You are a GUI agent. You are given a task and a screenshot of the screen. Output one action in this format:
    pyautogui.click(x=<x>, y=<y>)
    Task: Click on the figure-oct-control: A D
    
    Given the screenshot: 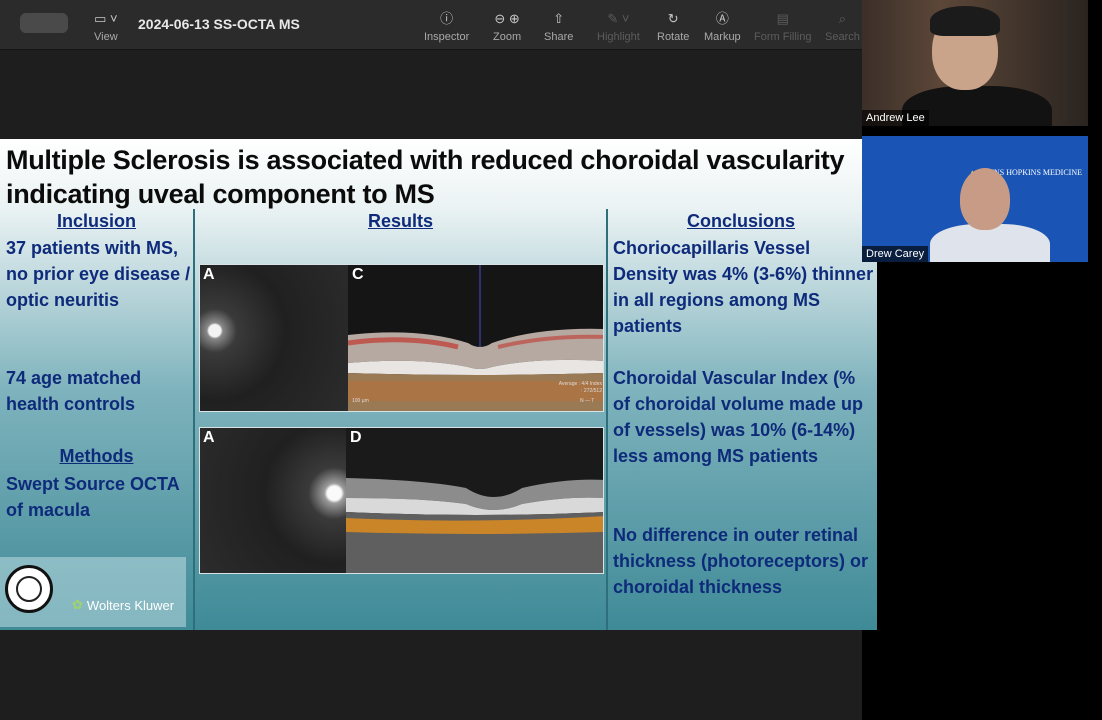 What is the action you would take?
    pyautogui.click(x=401, y=500)
    